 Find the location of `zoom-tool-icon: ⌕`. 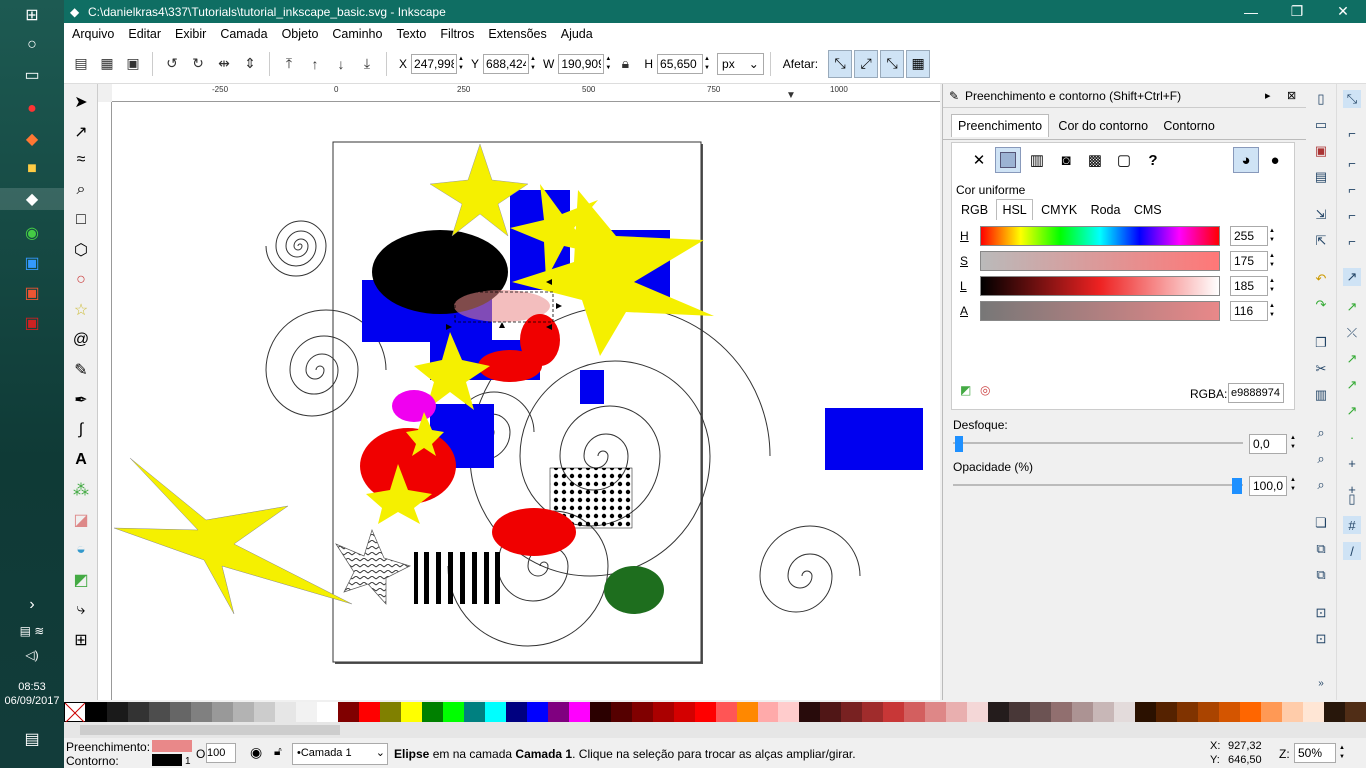

zoom-tool-icon: ⌕ is located at coordinates (81, 190).